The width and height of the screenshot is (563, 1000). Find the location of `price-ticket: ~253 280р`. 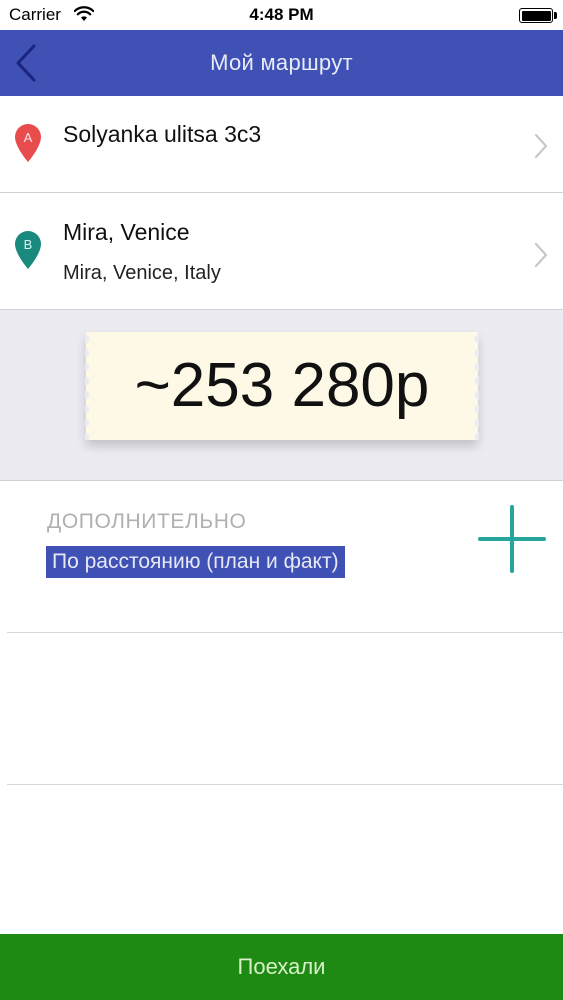

price-ticket: ~253 280р is located at coordinates (281, 386).